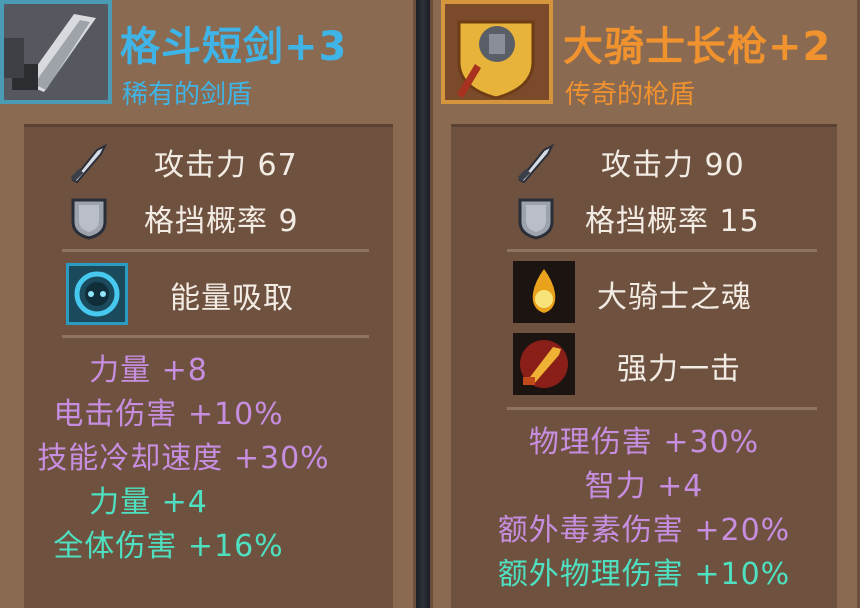 The height and width of the screenshot is (608, 860). Describe the element at coordinates (544, 364) in the screenshot. I see `power-strike-icon` at that location.